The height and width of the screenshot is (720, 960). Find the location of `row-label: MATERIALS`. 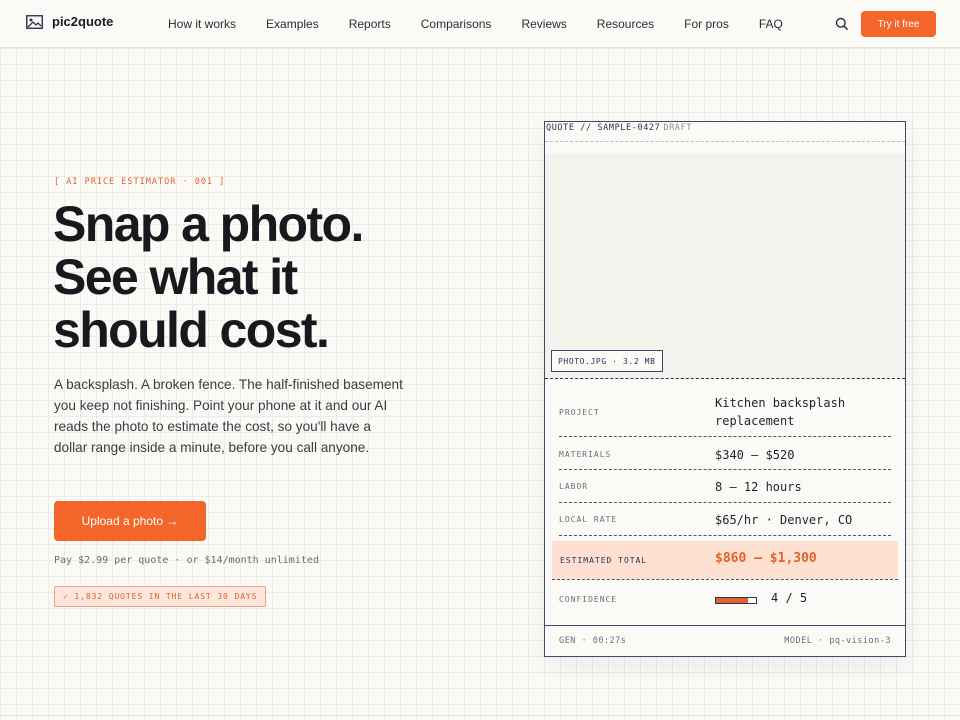

row-label: MATERIALS is located at coordinates (585, 454).